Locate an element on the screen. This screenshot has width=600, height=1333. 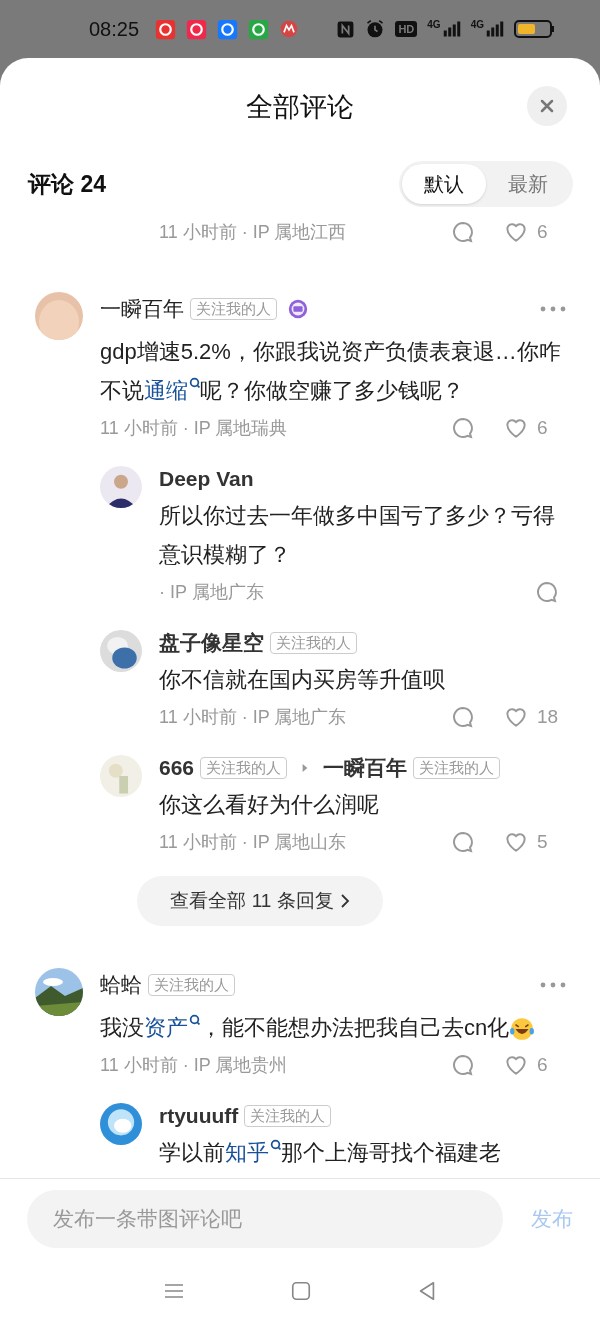
battery-icon is located at coordinates (534, 29).